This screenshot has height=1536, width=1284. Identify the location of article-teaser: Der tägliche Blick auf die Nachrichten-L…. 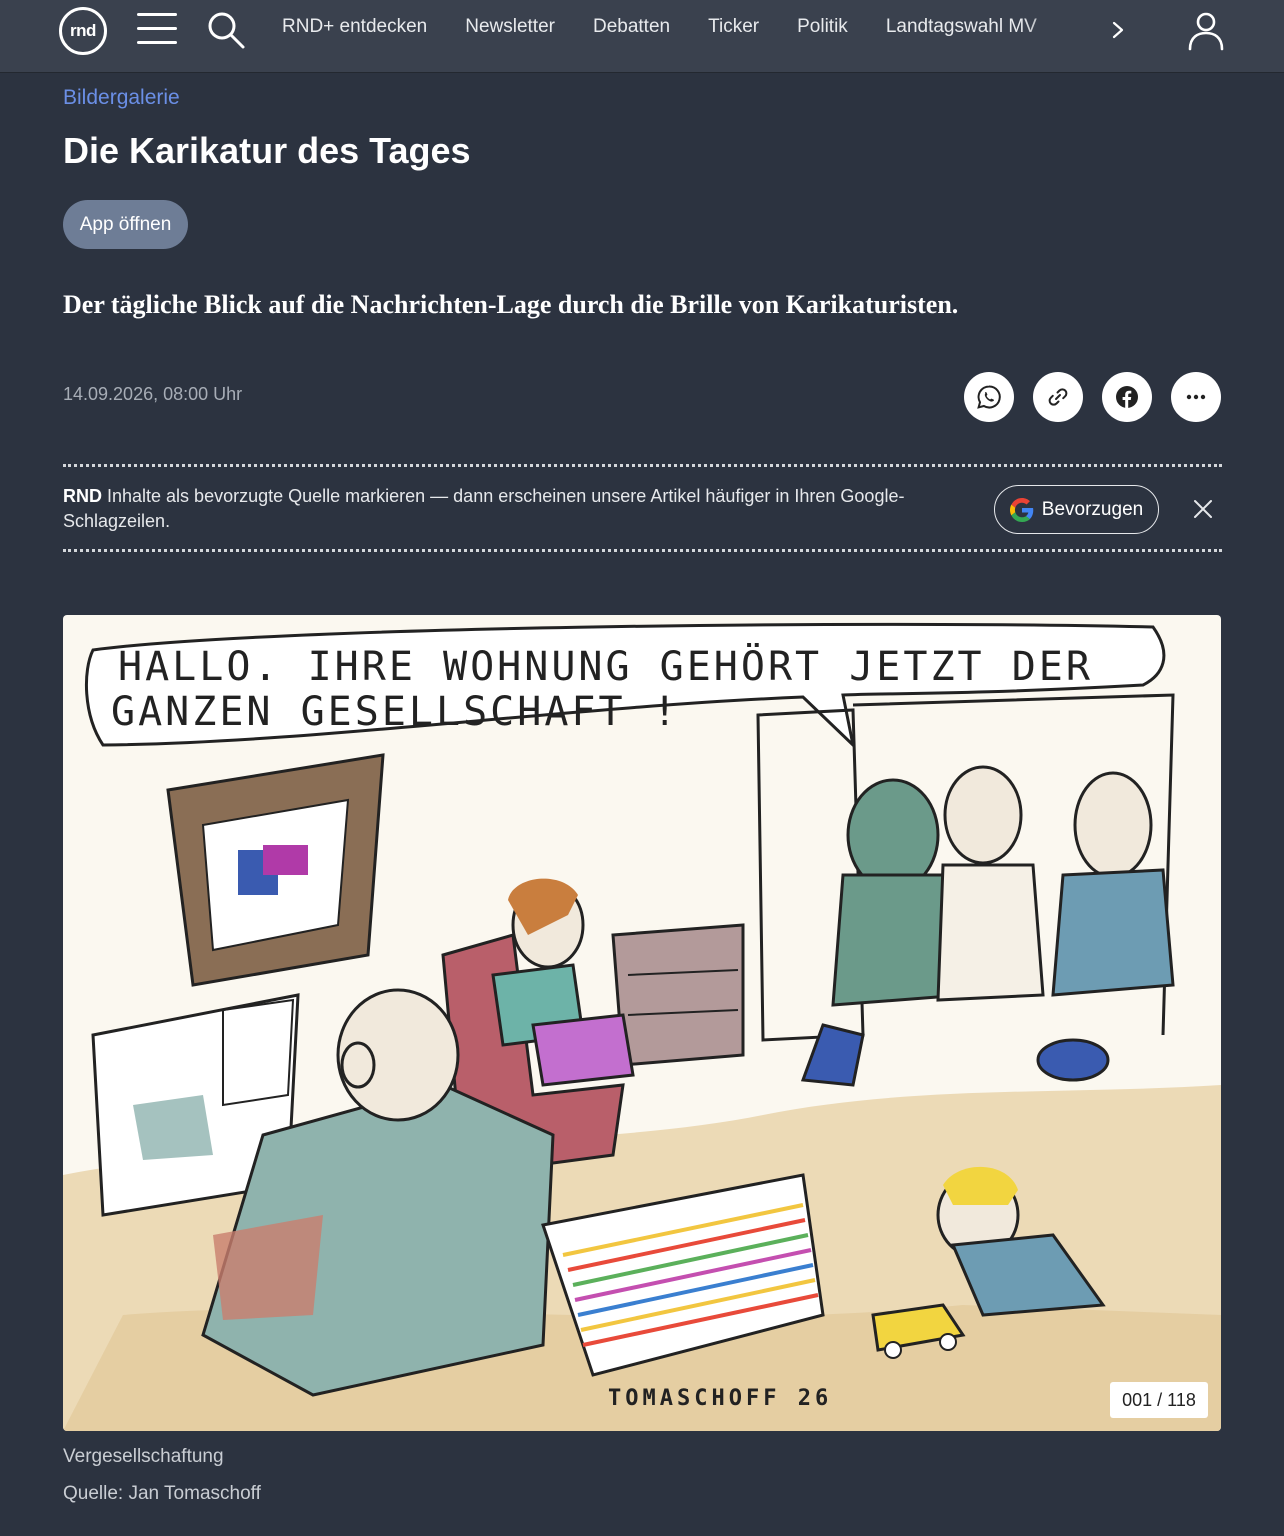
(511, 304).